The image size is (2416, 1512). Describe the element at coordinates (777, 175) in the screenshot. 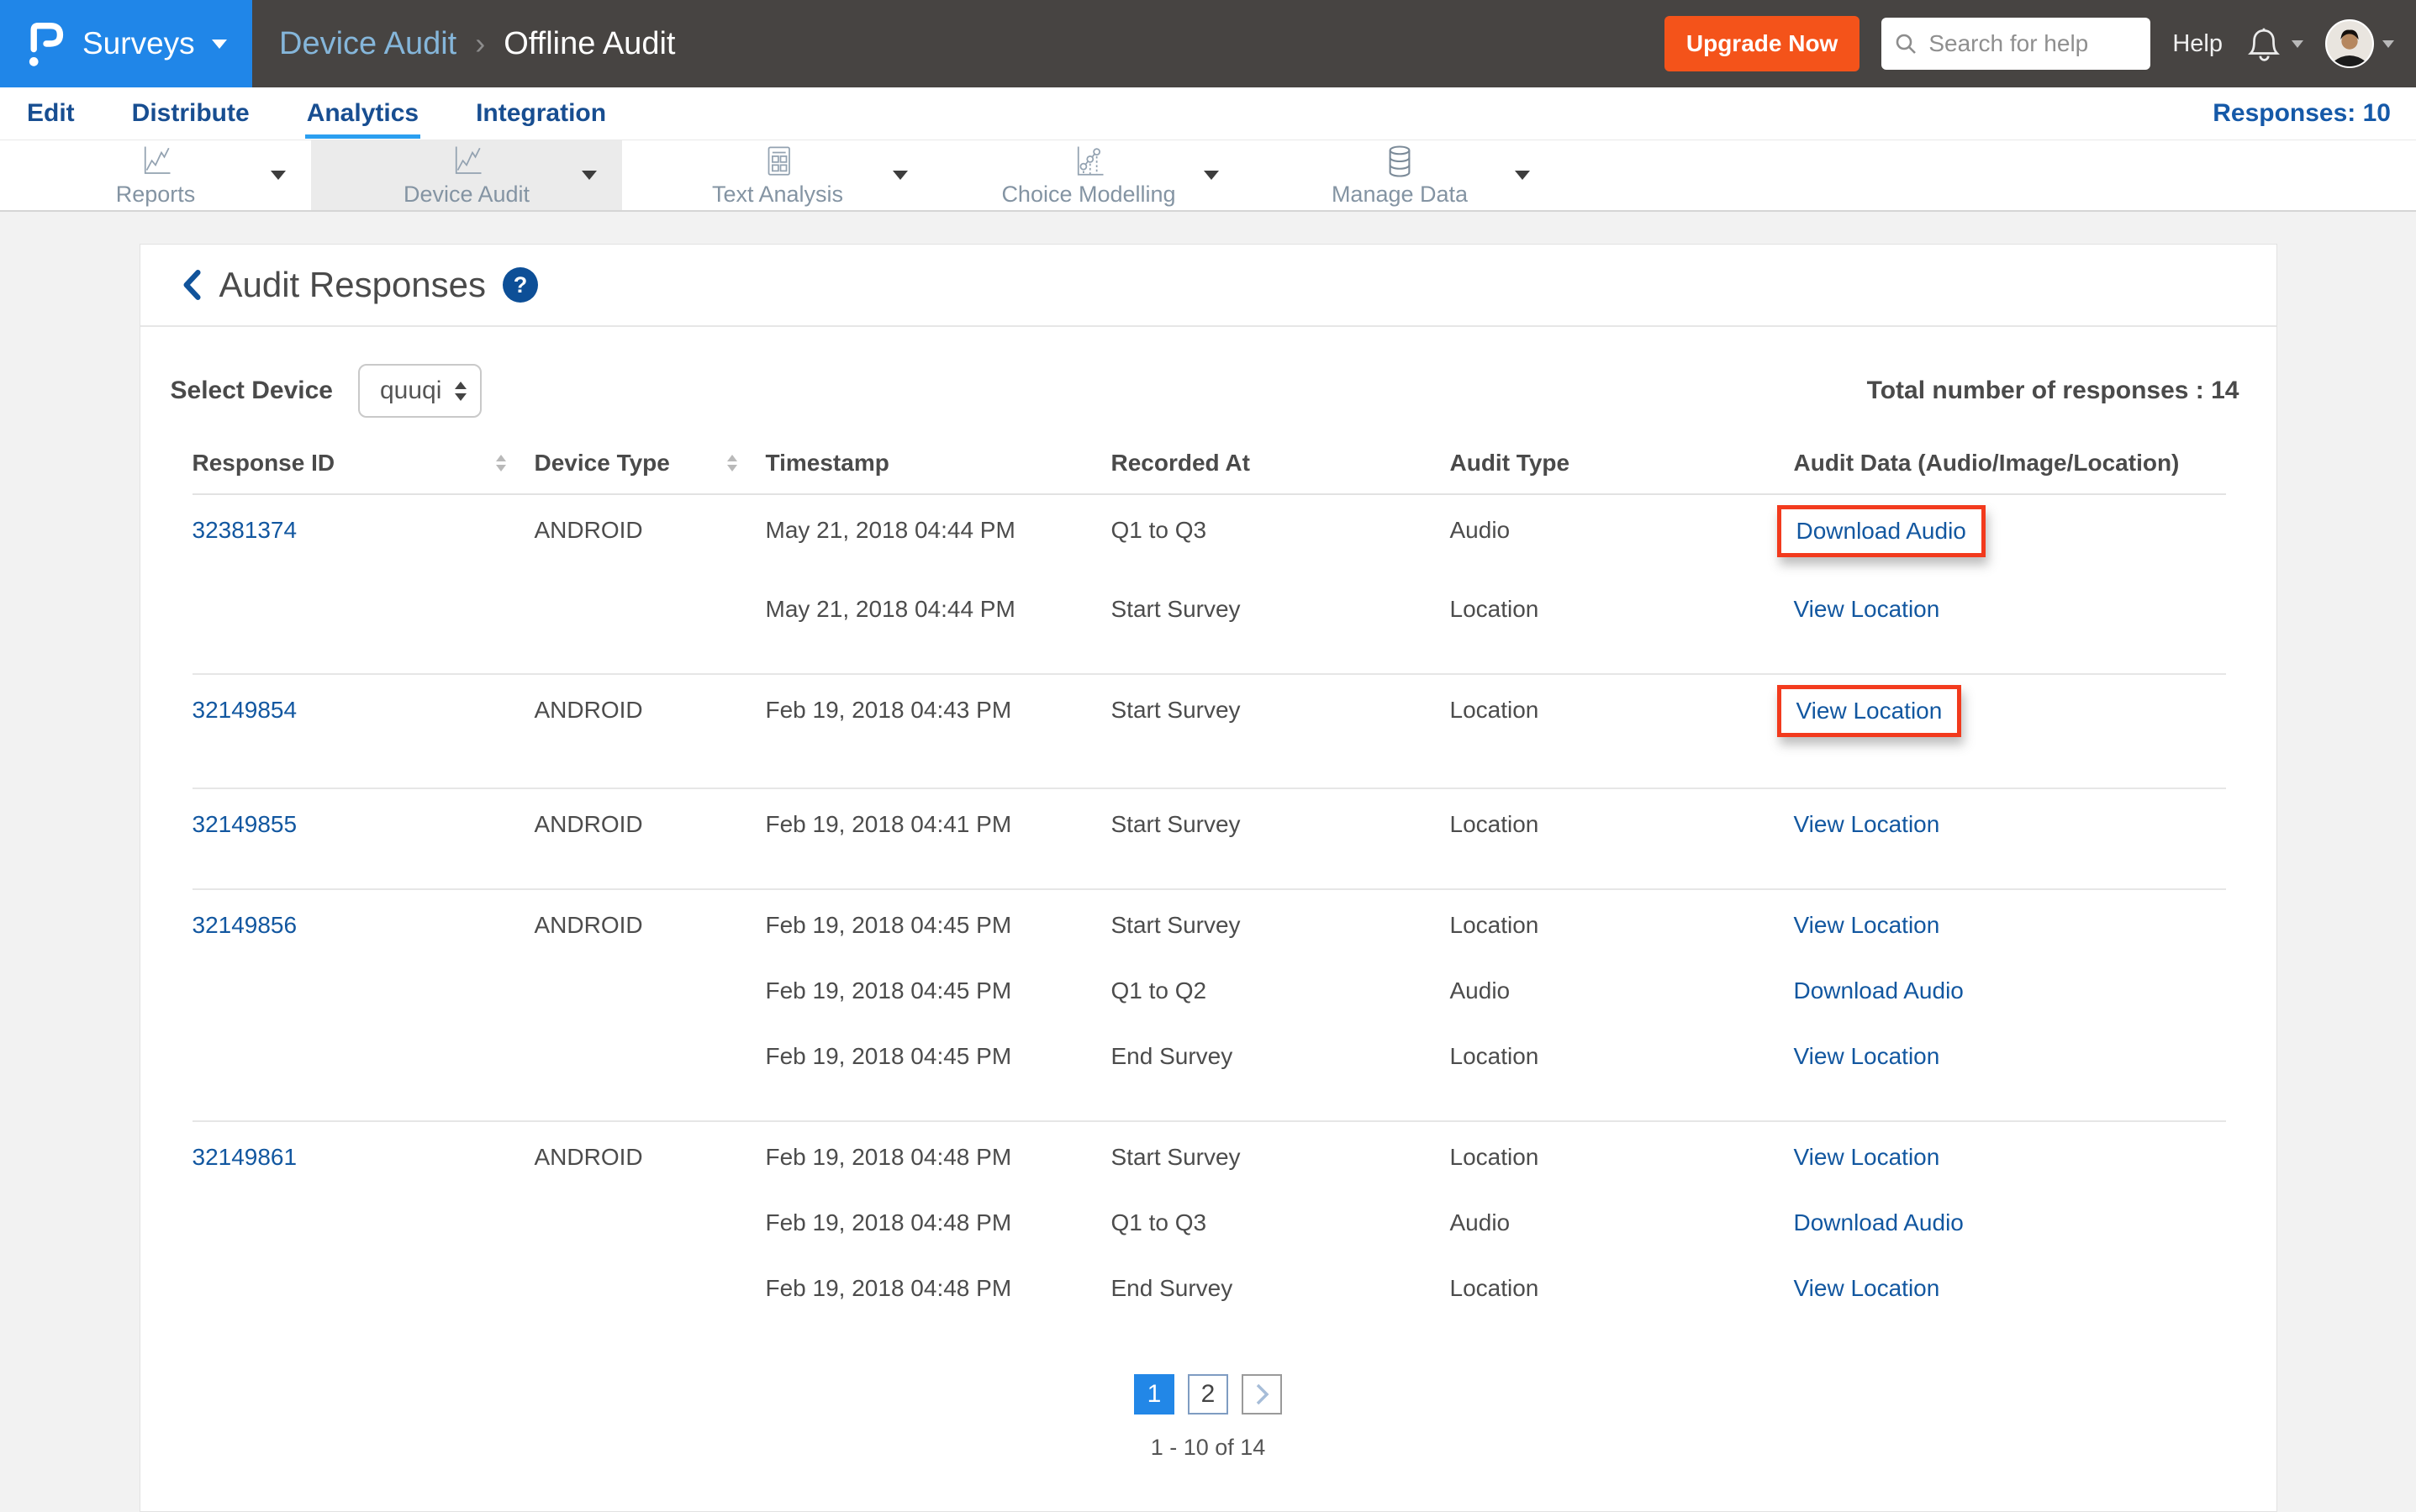

I see `toolbar-item-text-analysis: Text Analysis` at that location.